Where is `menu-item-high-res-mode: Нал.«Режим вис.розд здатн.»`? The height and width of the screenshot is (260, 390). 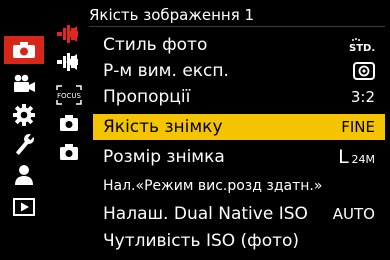 menu-item-high-res-mode: Нал.«Режим вис.розд здатн.» is located at coordinates (239, 186).